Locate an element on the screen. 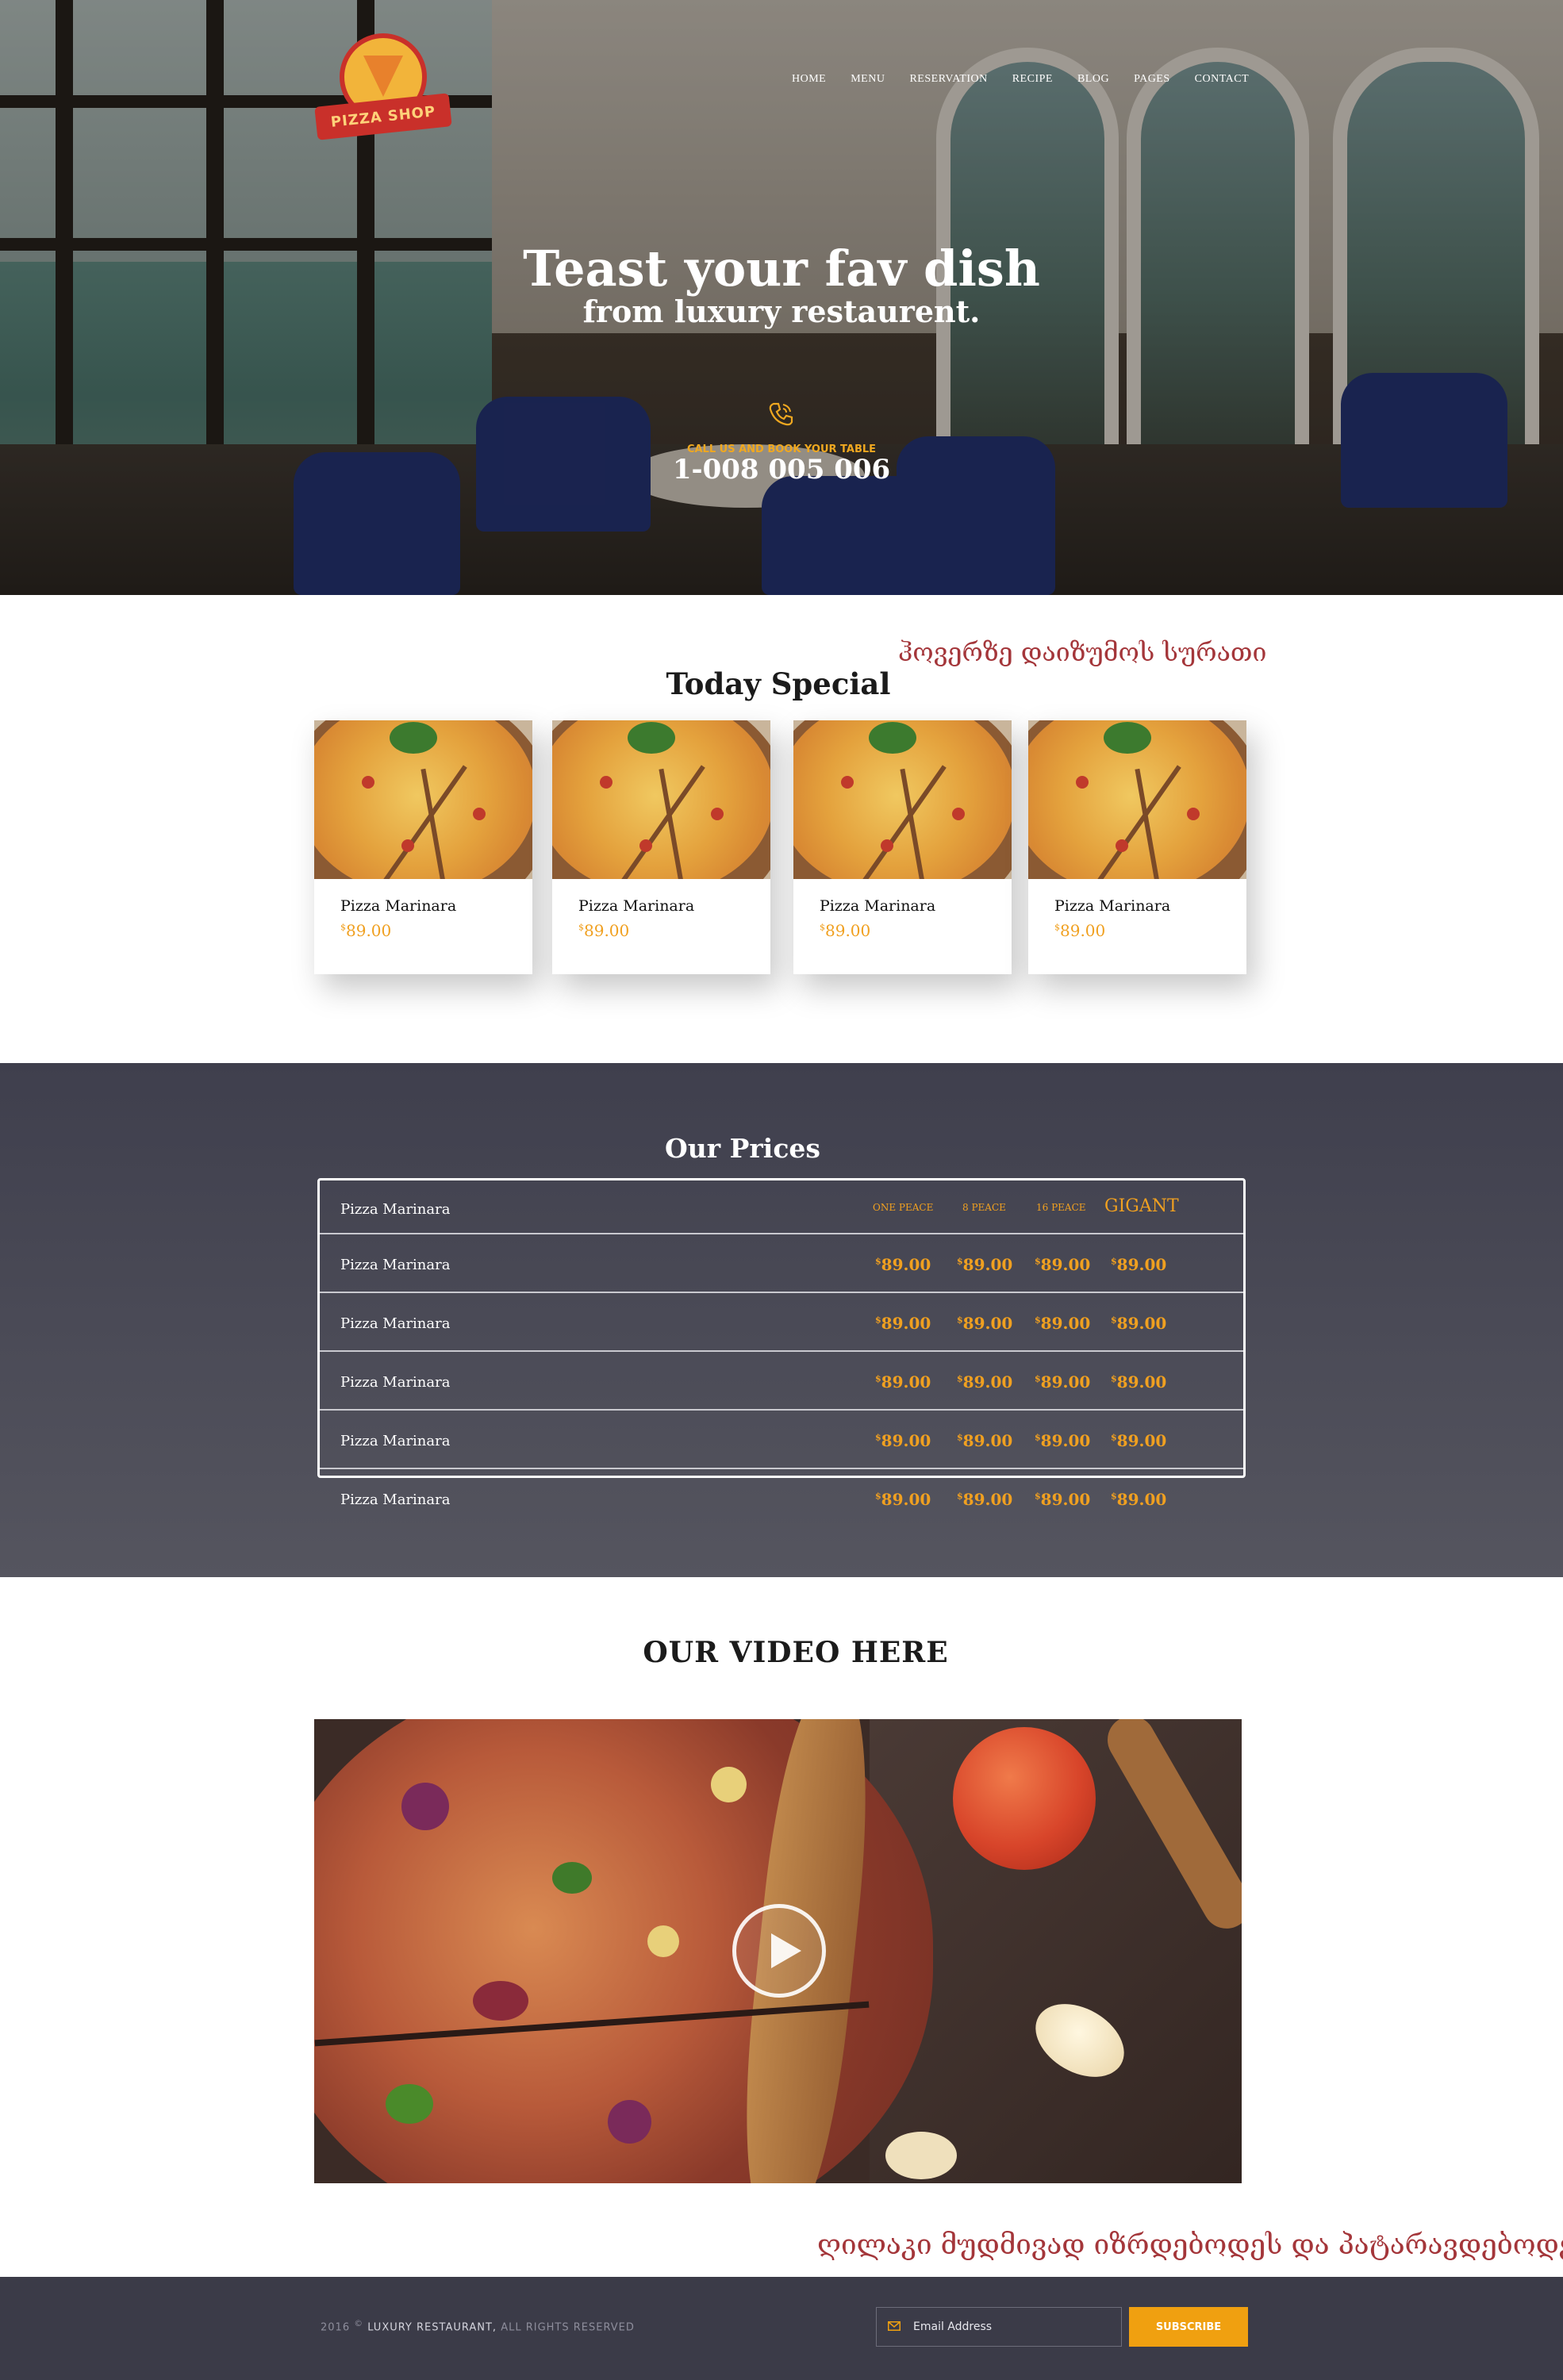 The image size is (1563, 2380). tomato-image is located at coordinates (1024, 1798).